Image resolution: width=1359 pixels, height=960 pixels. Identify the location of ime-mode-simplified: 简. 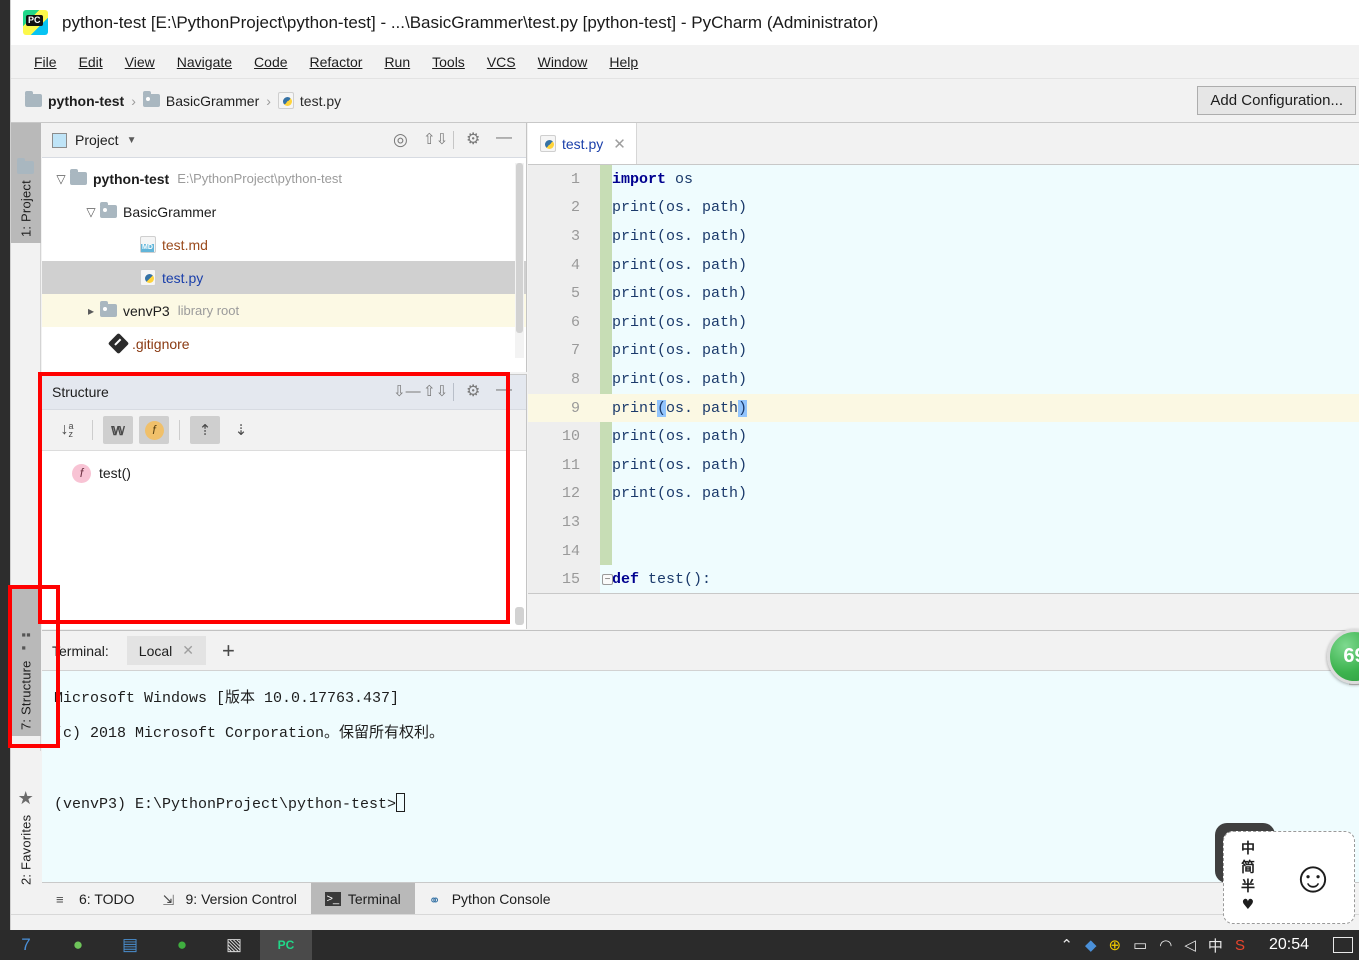
(1248, 868).